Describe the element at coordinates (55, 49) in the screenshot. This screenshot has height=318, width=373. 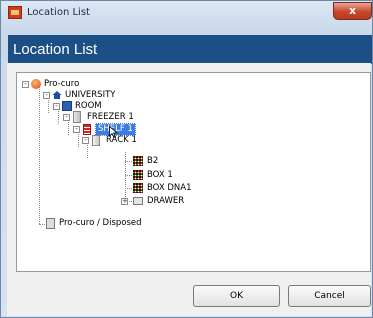
I see `page-title: Location List` at that location.